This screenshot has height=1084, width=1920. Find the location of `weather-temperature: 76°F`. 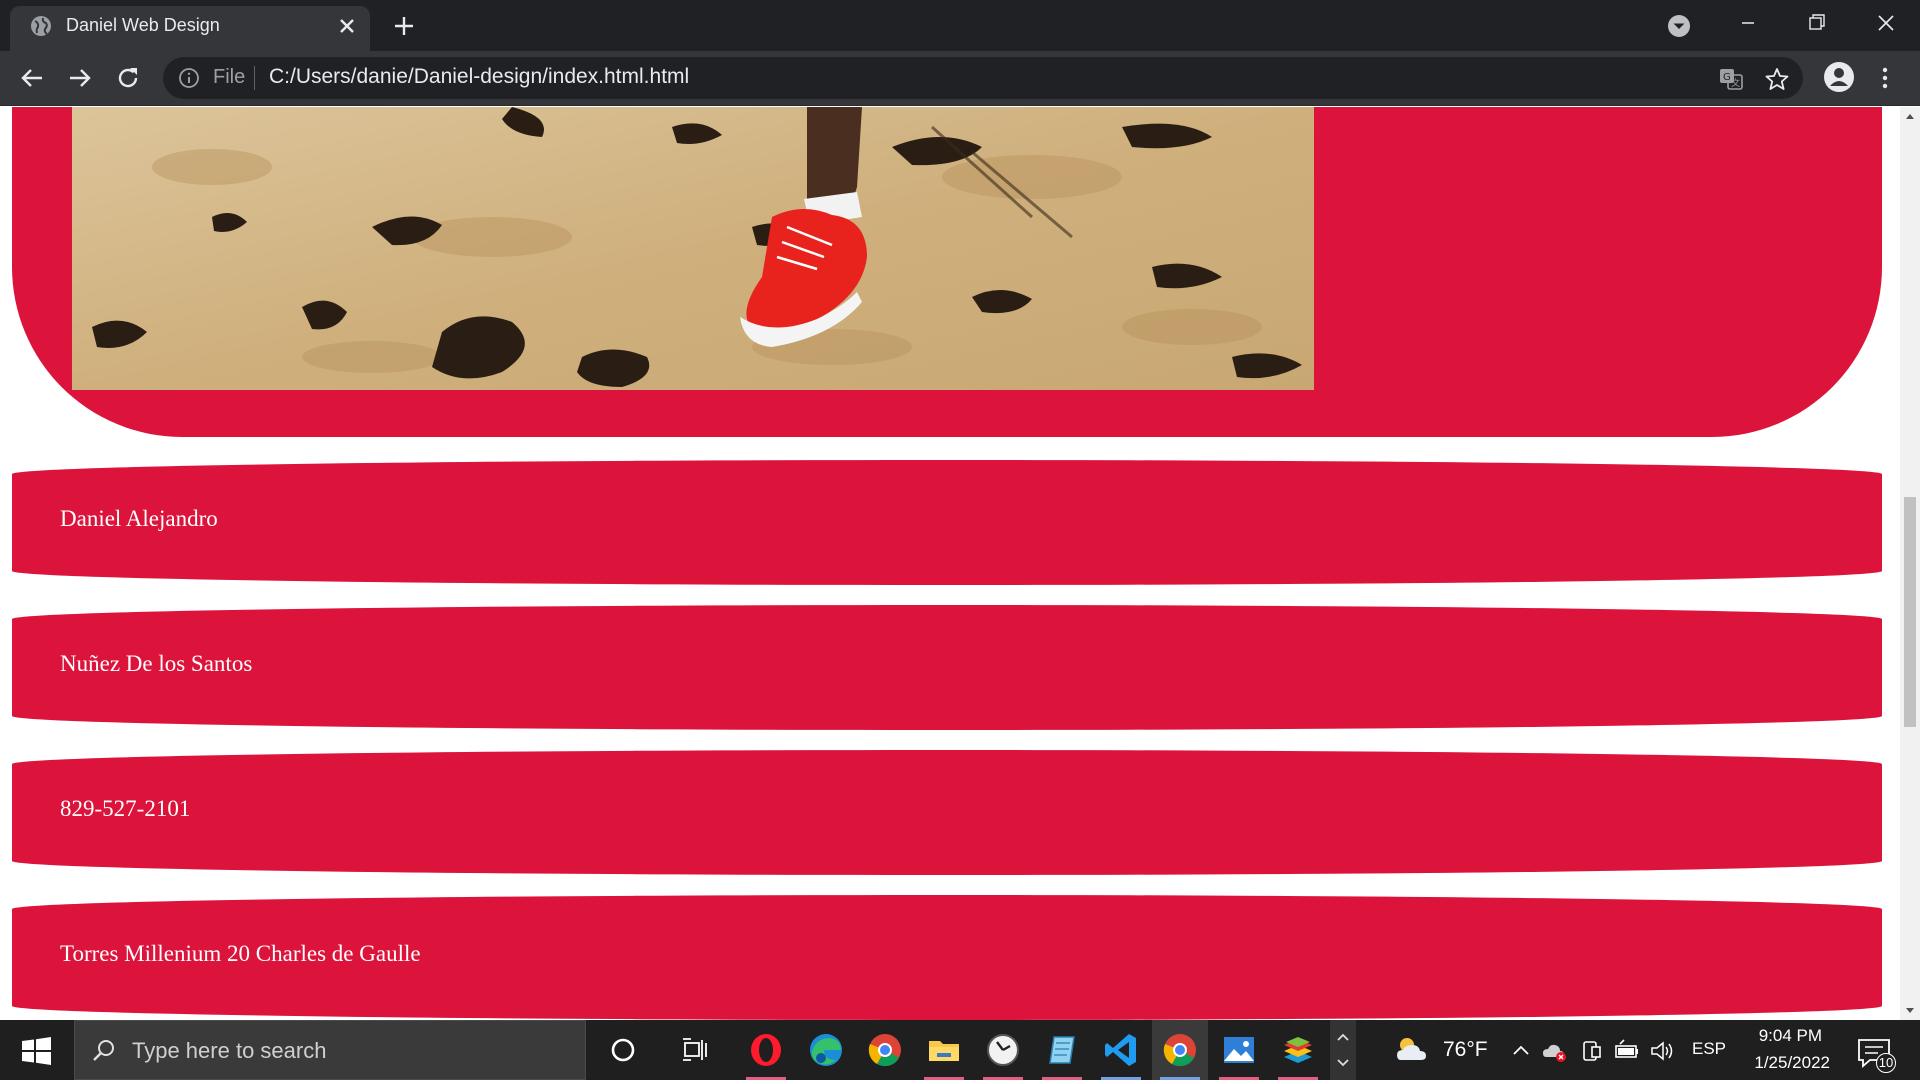

weather-temperature: 76°F is located at coordinates (1465, 1050).